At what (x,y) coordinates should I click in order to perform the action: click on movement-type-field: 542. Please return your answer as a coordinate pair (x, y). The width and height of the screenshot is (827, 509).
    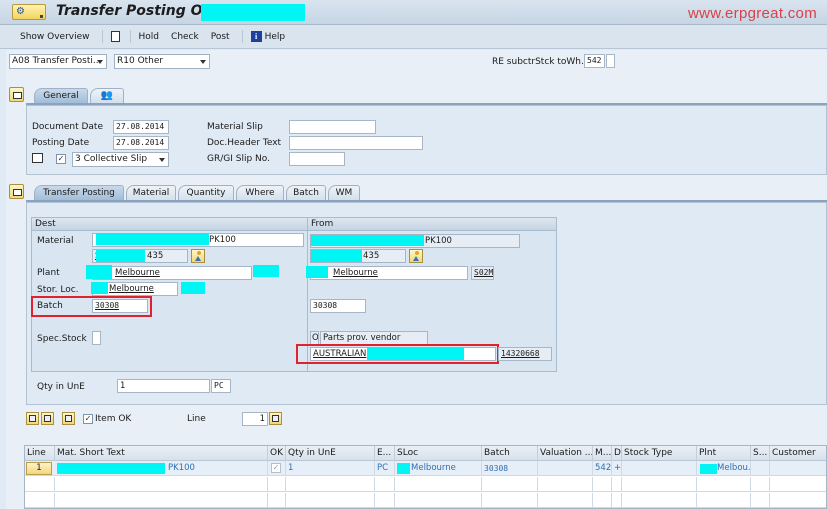
    Looking at the image, I should click on (594, 61).